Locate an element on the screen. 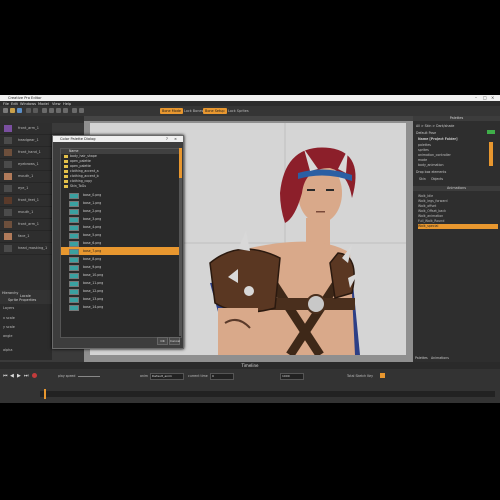 The height and width of the screenshot is (500, 500). scale-tool-icon is located at coordinates (65, 110).